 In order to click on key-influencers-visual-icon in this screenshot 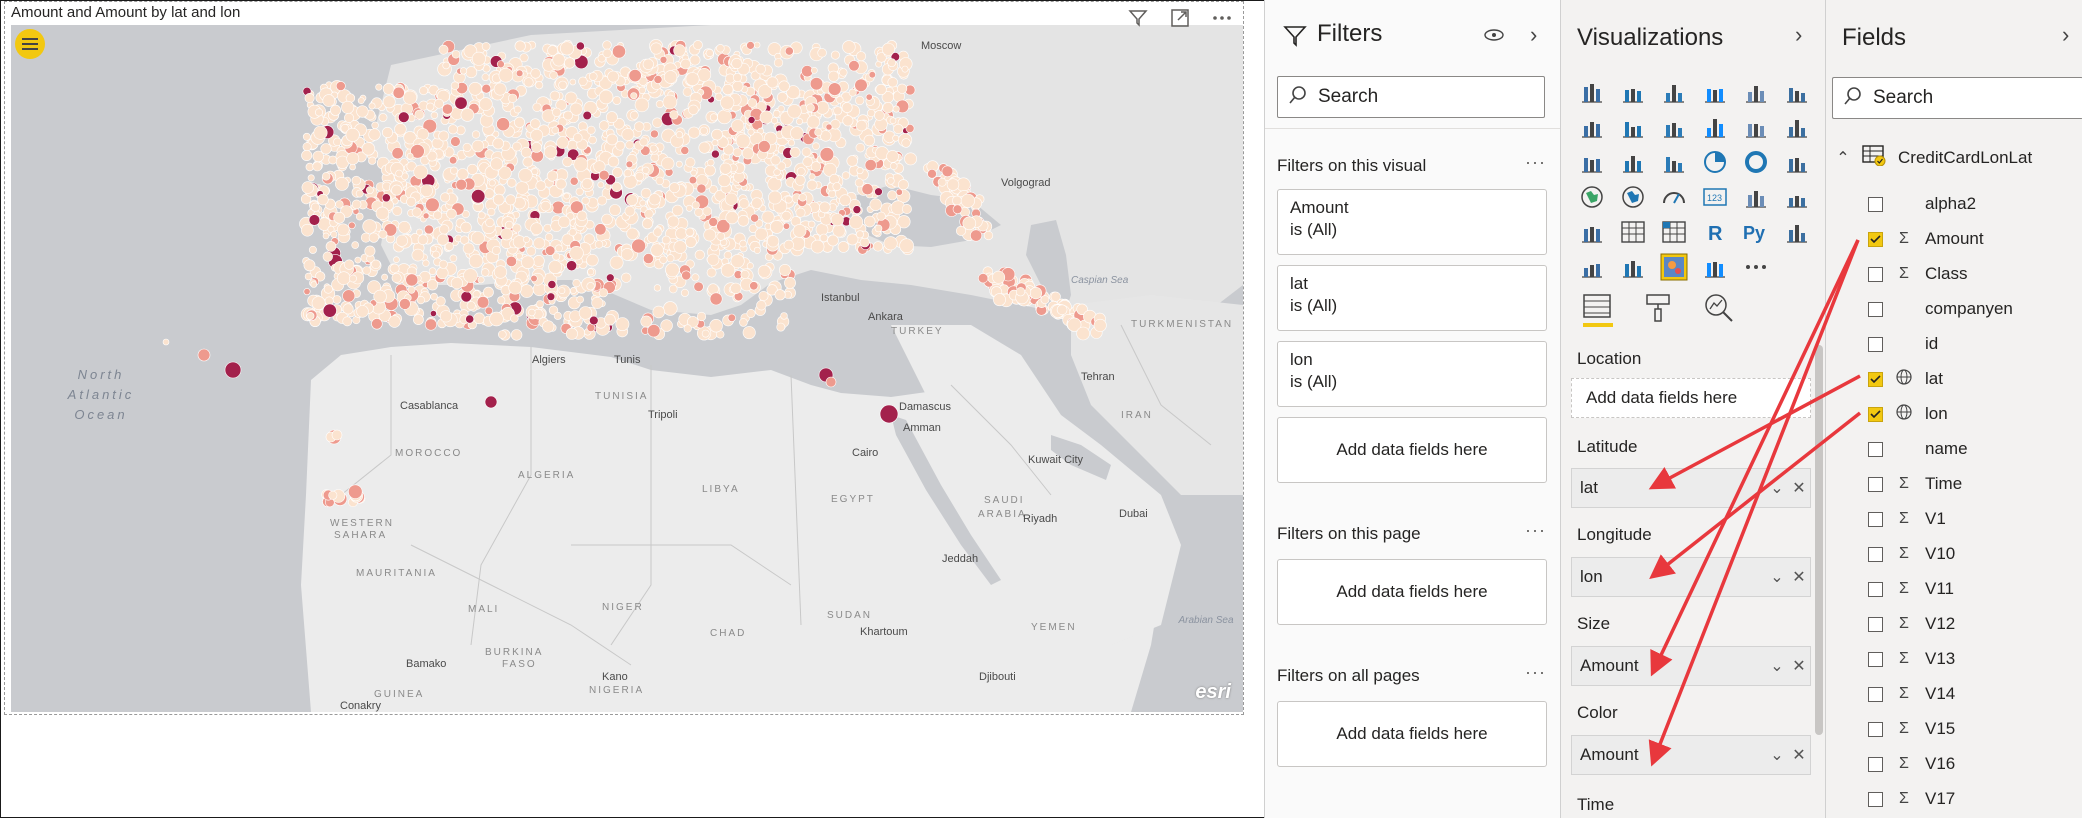, I will do `click(1796, 231)`.